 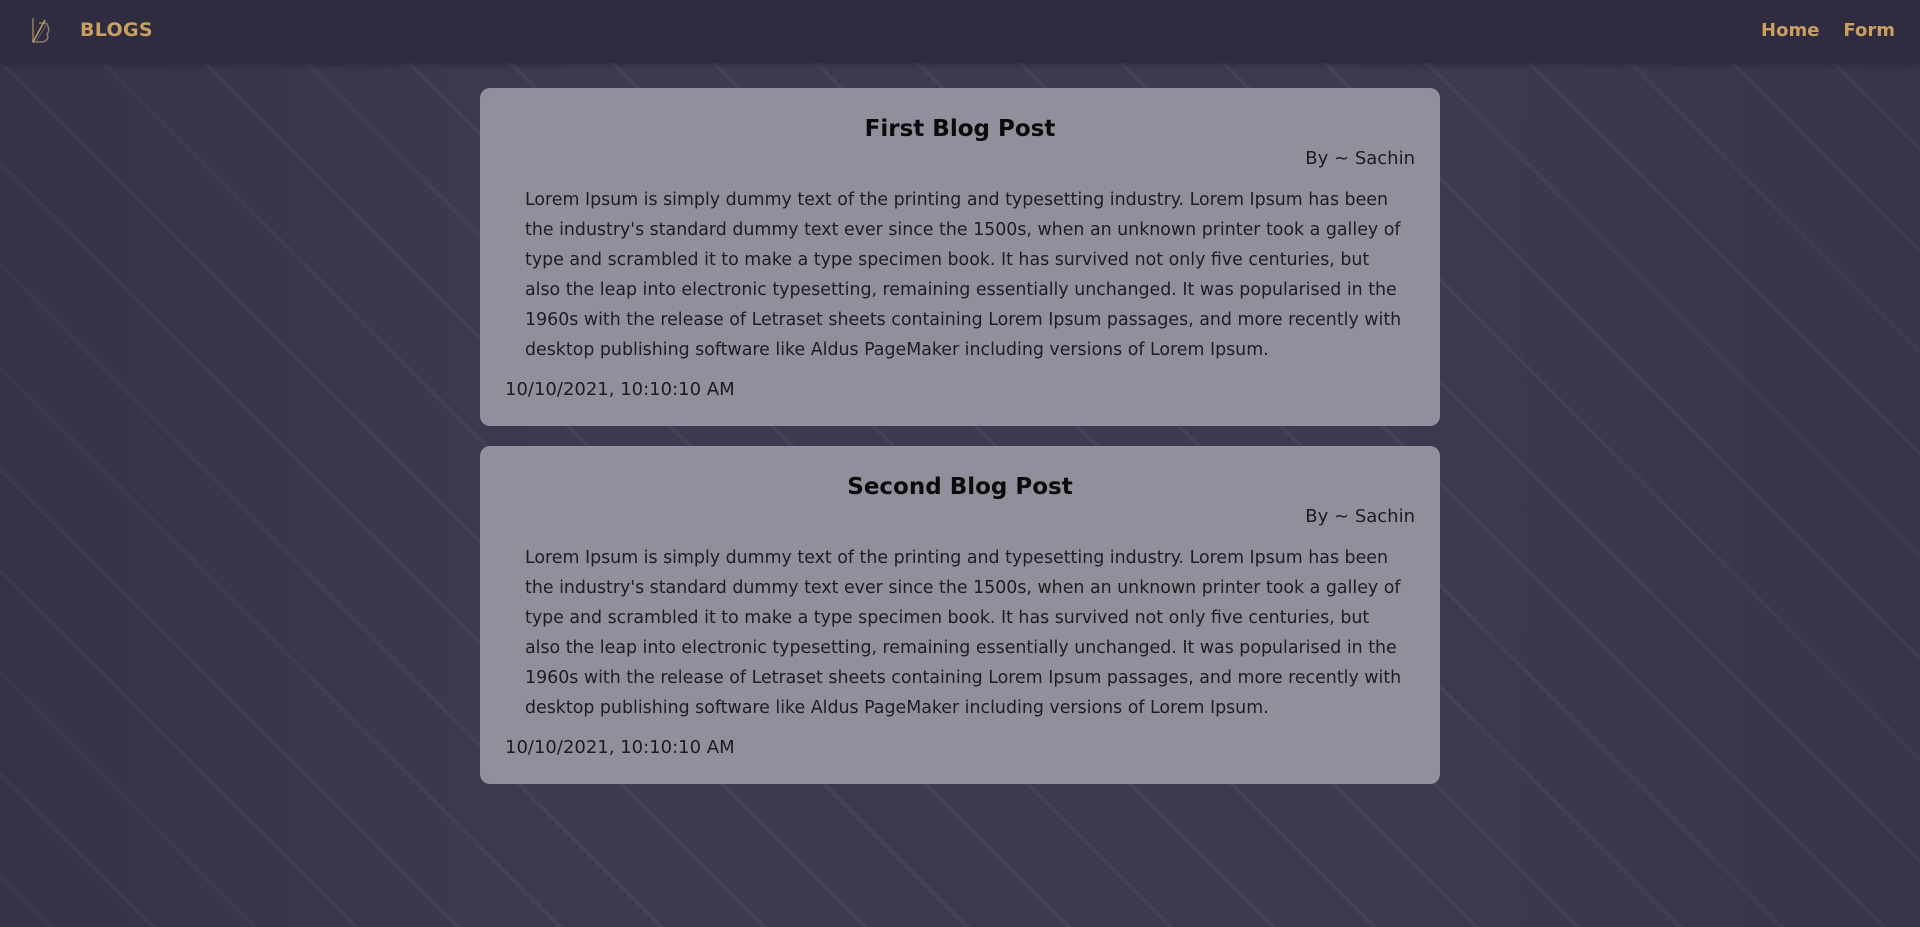 I want to click on blog-logo-icon, so click(x=41, y=30).